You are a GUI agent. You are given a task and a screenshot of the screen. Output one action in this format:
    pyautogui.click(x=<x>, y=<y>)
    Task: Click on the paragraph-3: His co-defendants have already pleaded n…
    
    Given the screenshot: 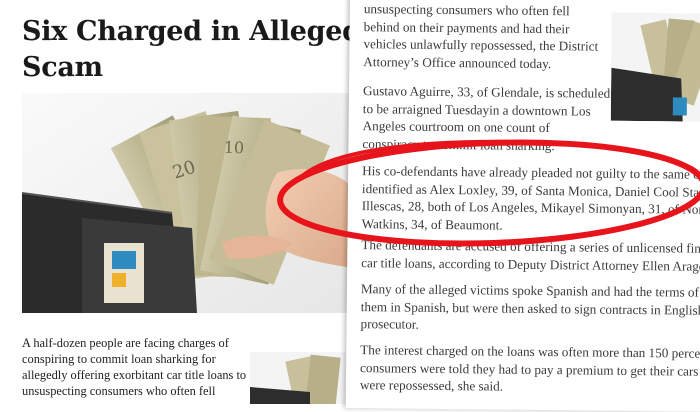 What is the action you would take?
    pyautogui.click(x=531, y=199)
    